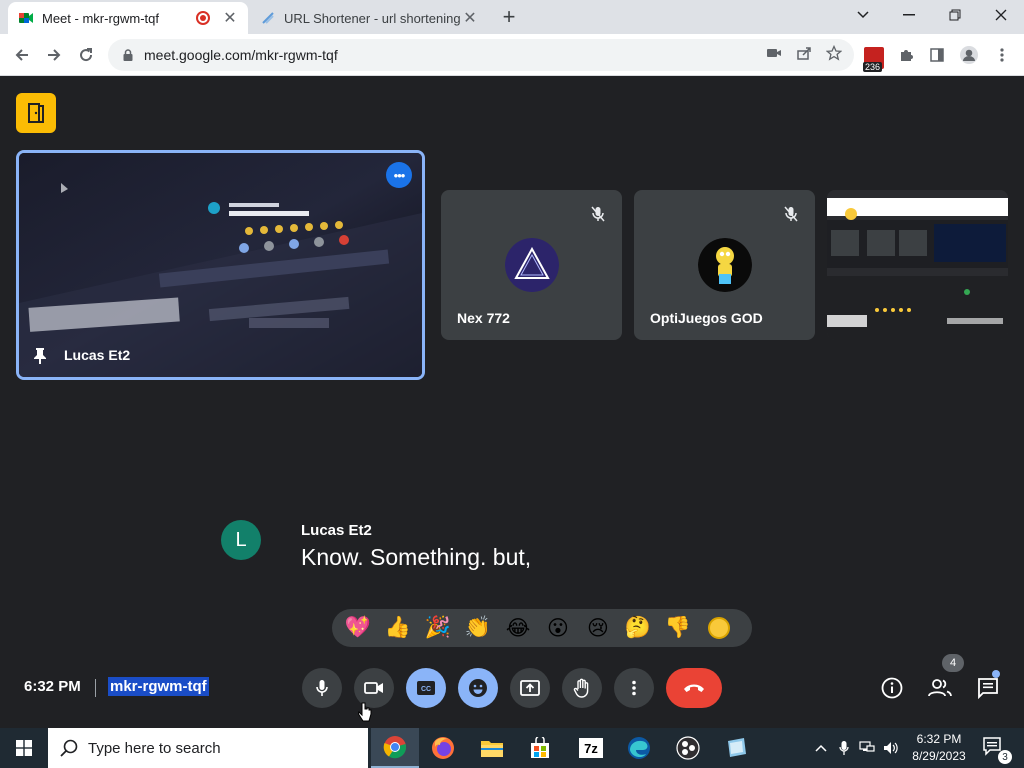  I want to click on bookmark-star-icon, so click(834, 53).